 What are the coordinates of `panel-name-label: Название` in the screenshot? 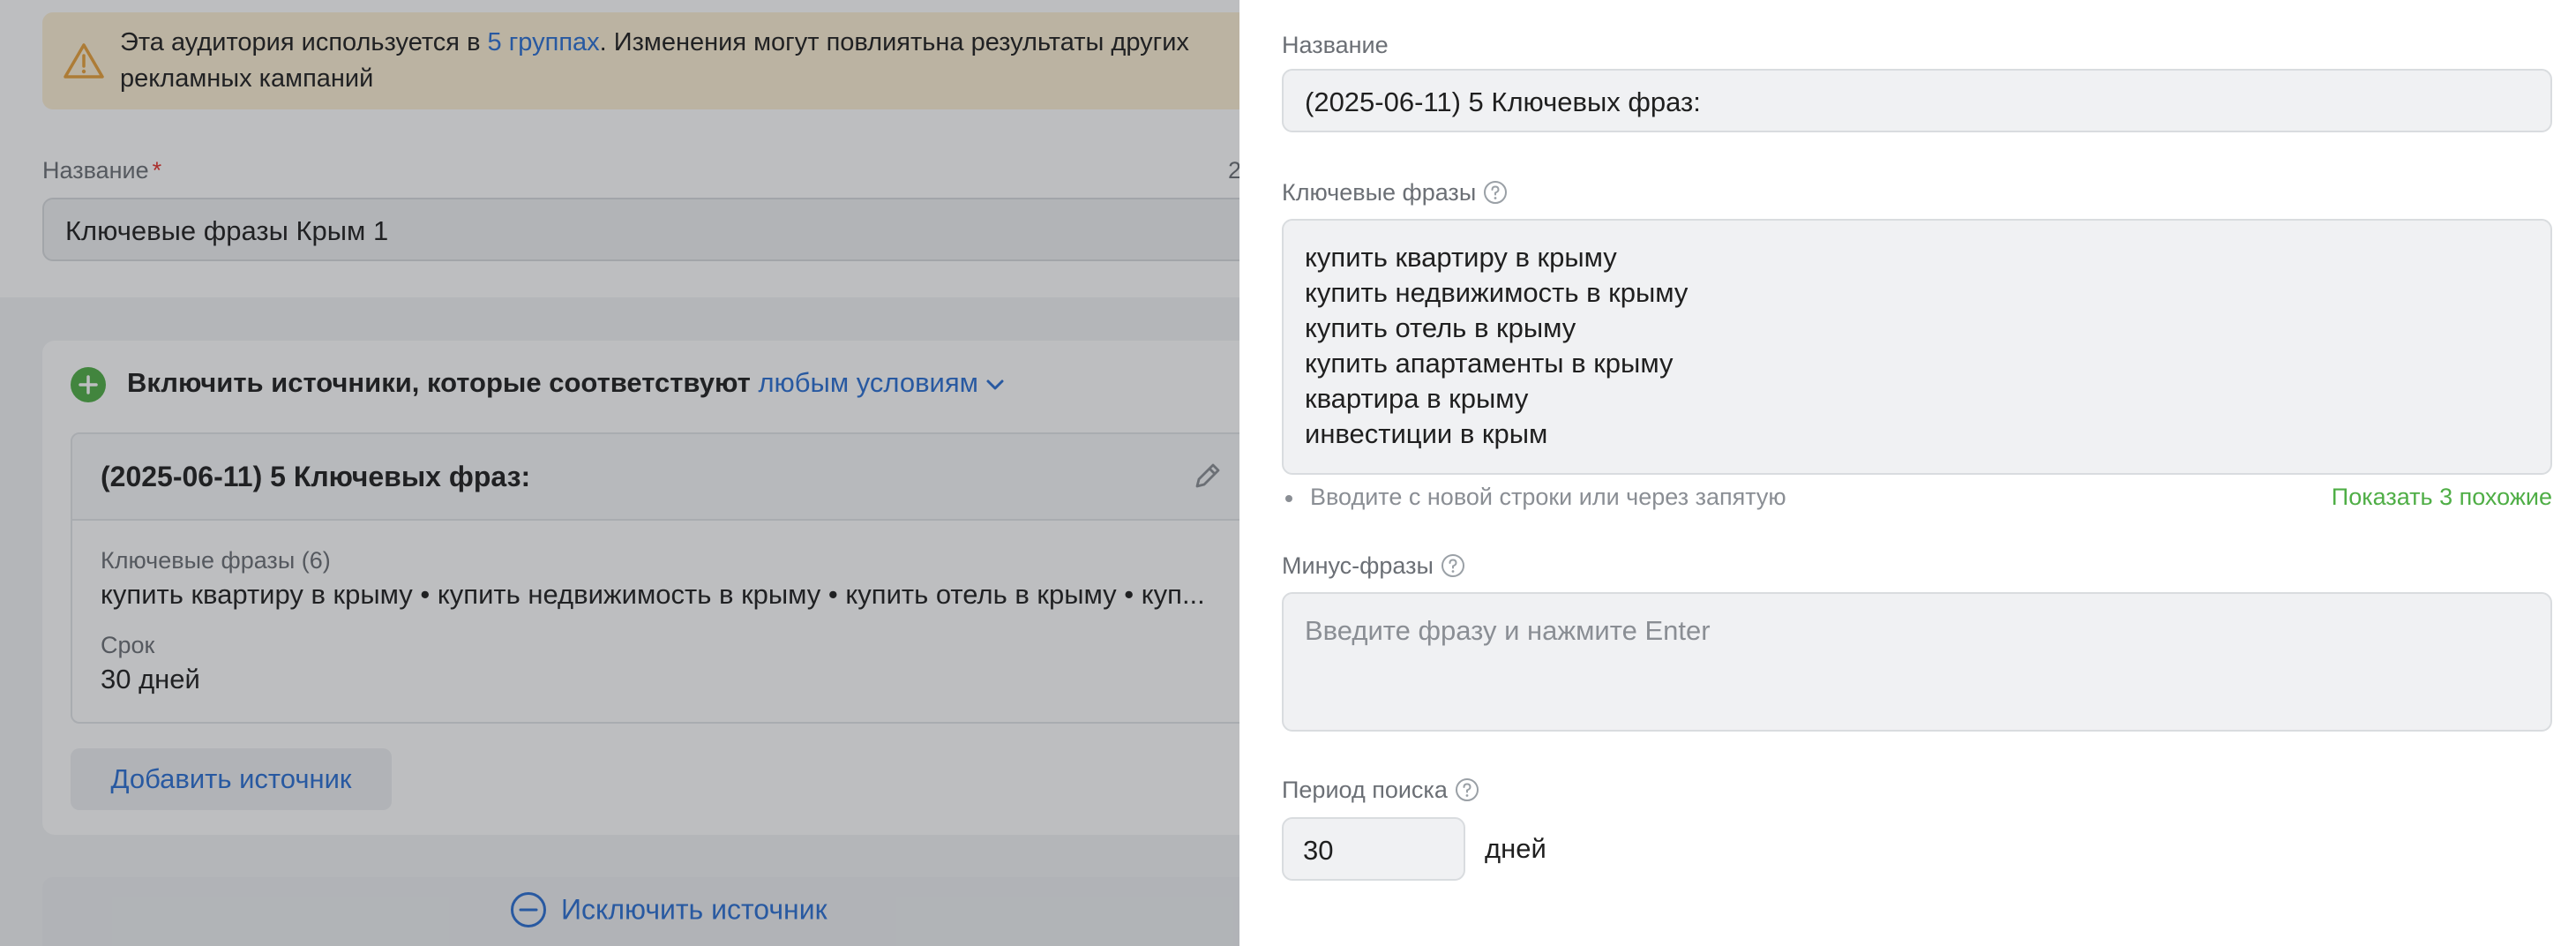 It's located at (1336, 45).